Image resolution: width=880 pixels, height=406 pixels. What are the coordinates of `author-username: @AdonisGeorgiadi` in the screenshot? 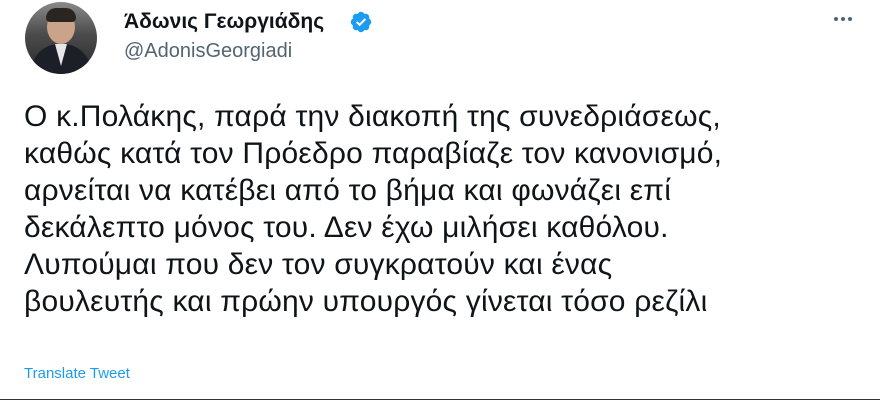 It's located at (208, 51).